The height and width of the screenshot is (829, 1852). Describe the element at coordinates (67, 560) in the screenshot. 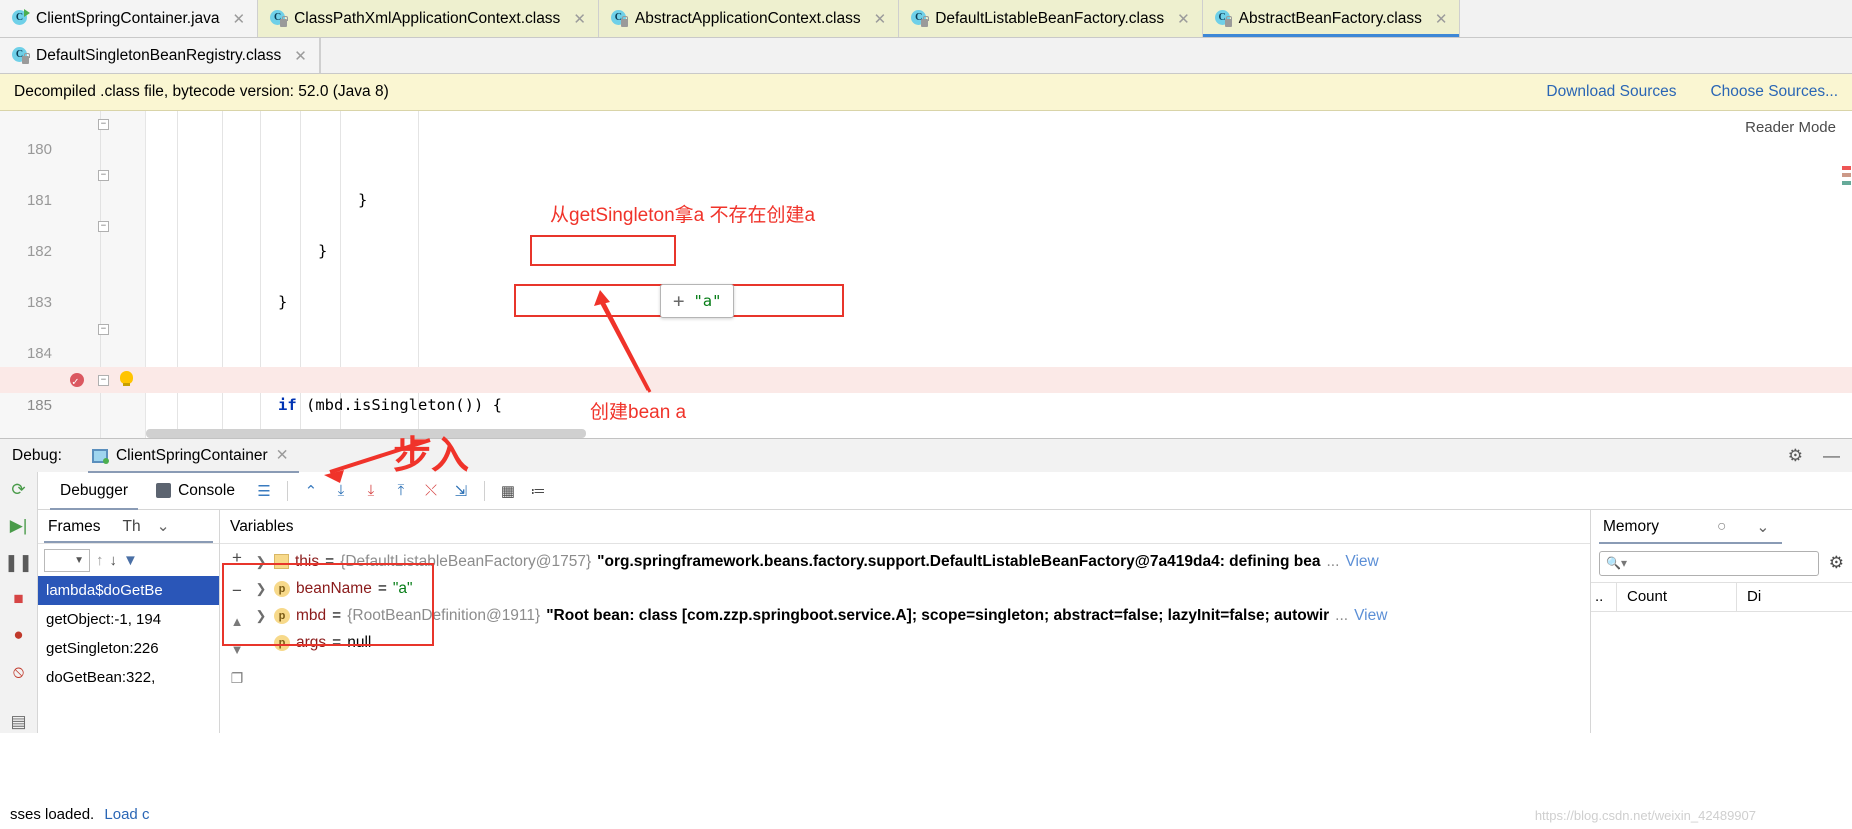

I see `thread-selector-dropdown: ▼` at that location.